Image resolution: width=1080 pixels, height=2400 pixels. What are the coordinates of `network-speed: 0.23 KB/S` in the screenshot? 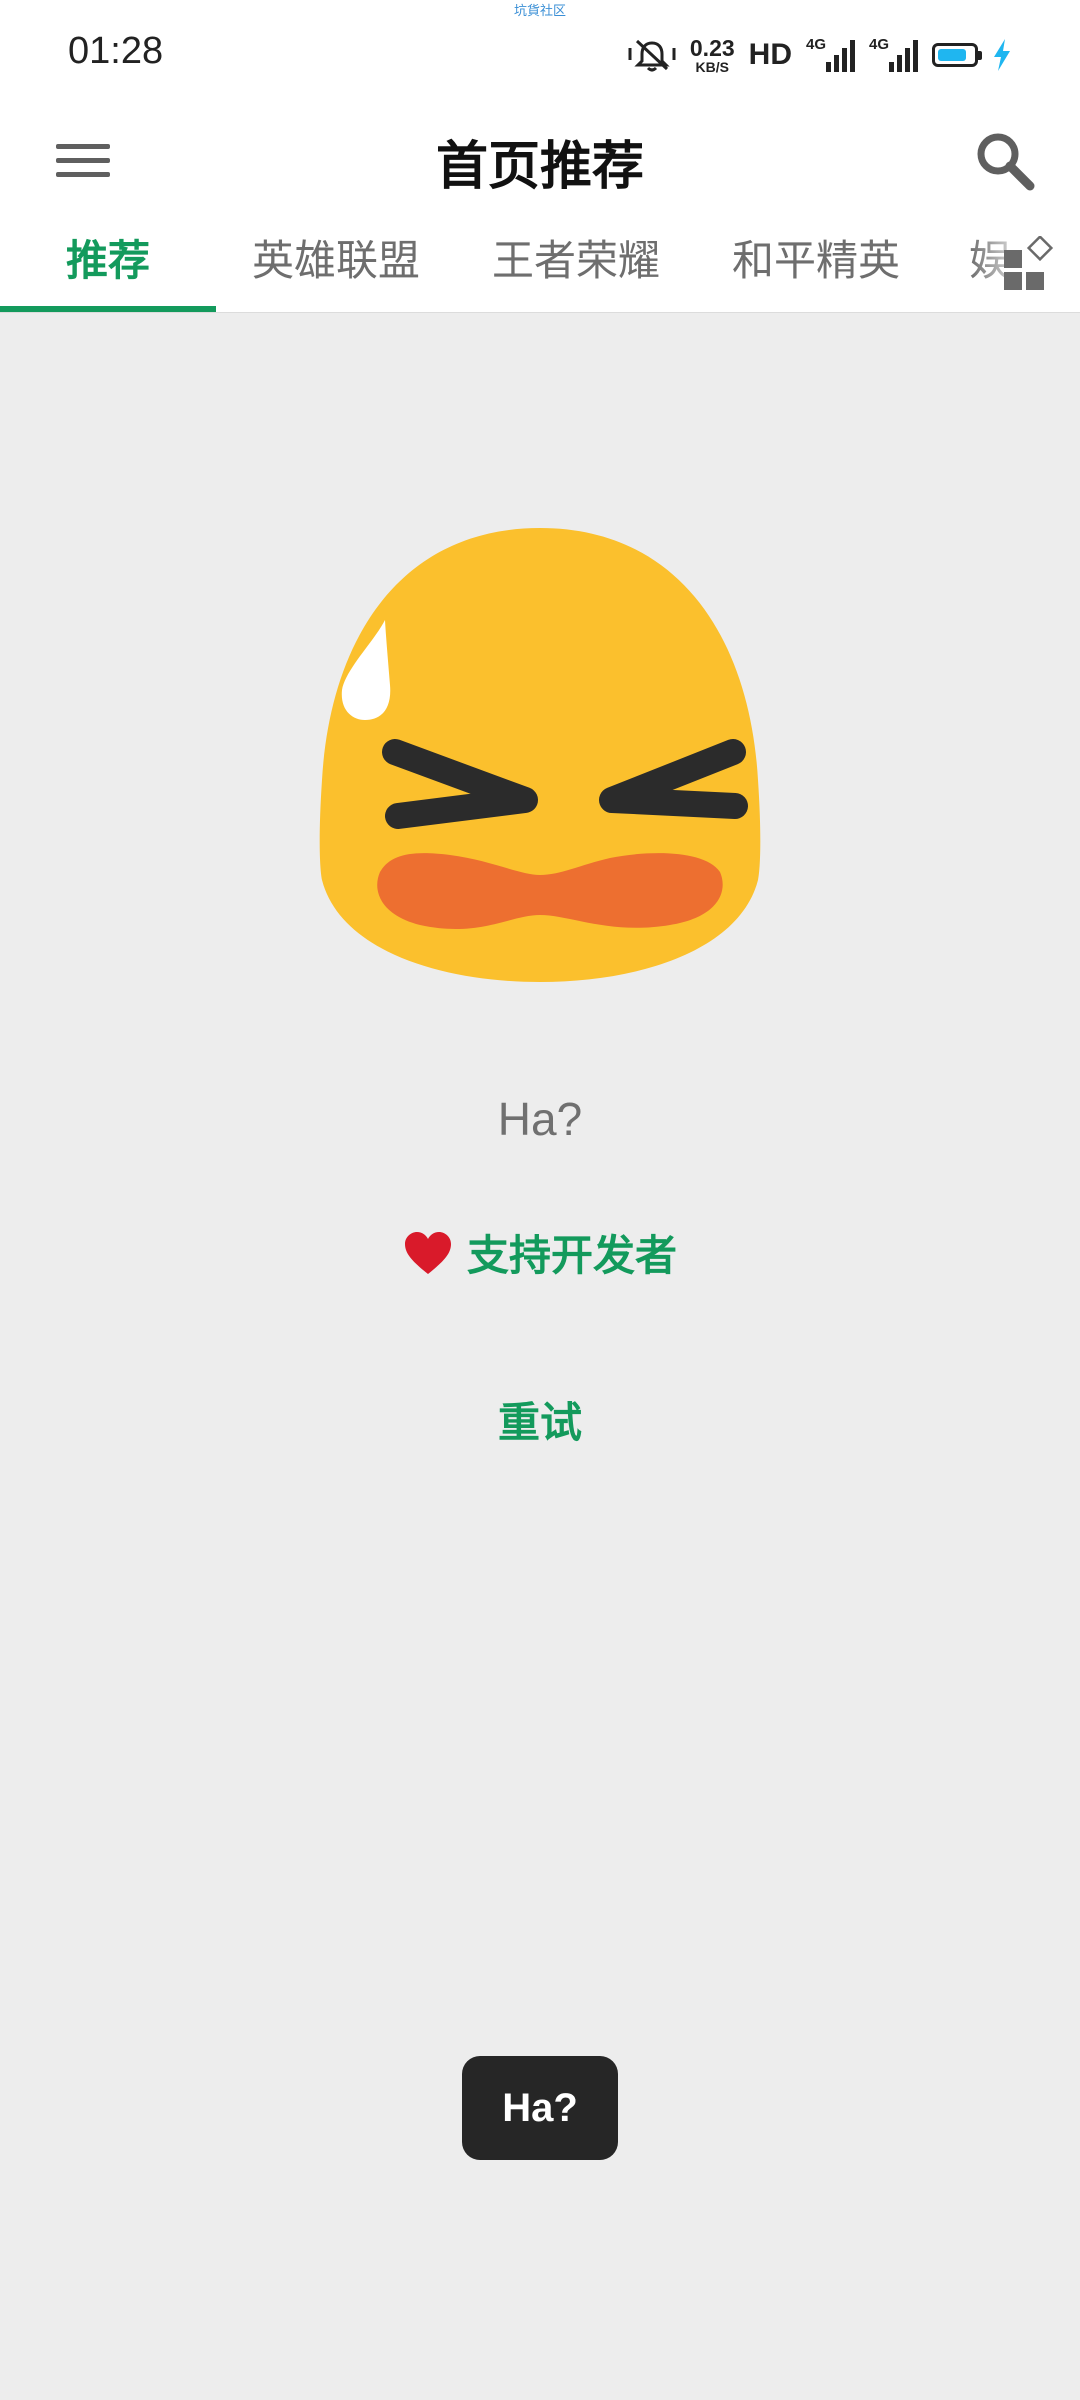 It's located at (712, 54).